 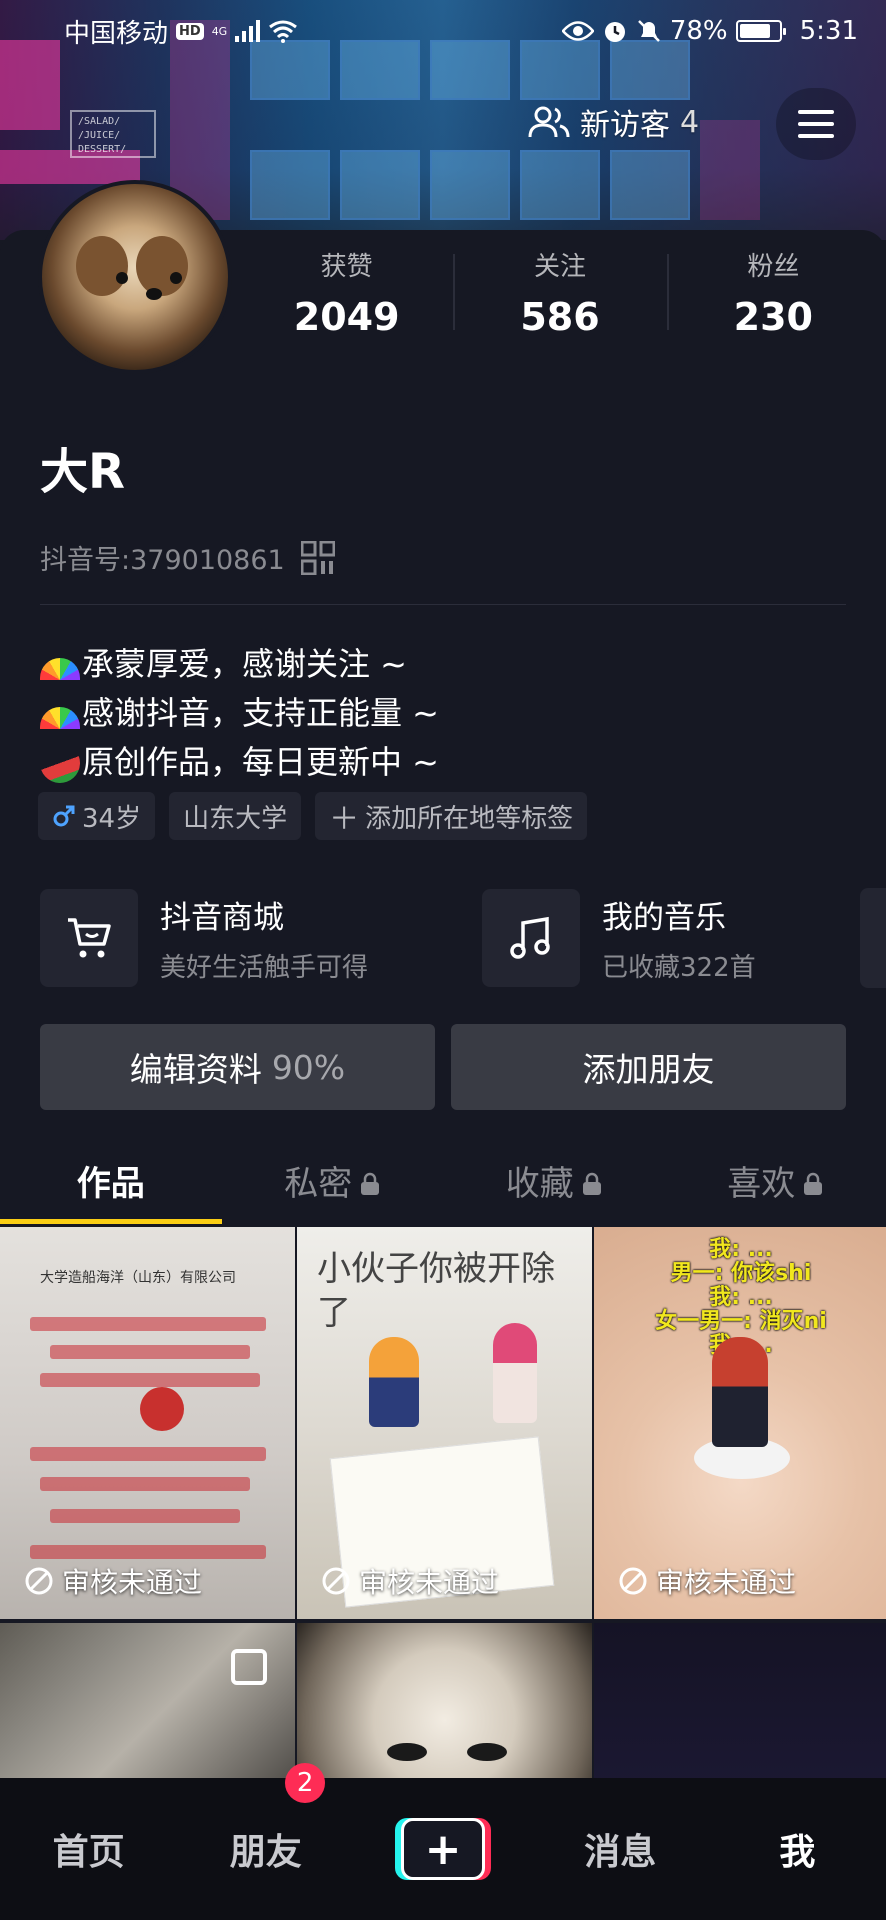 I want to click on new-visitors-button: 新访客 4, so click(x=613, y=122).